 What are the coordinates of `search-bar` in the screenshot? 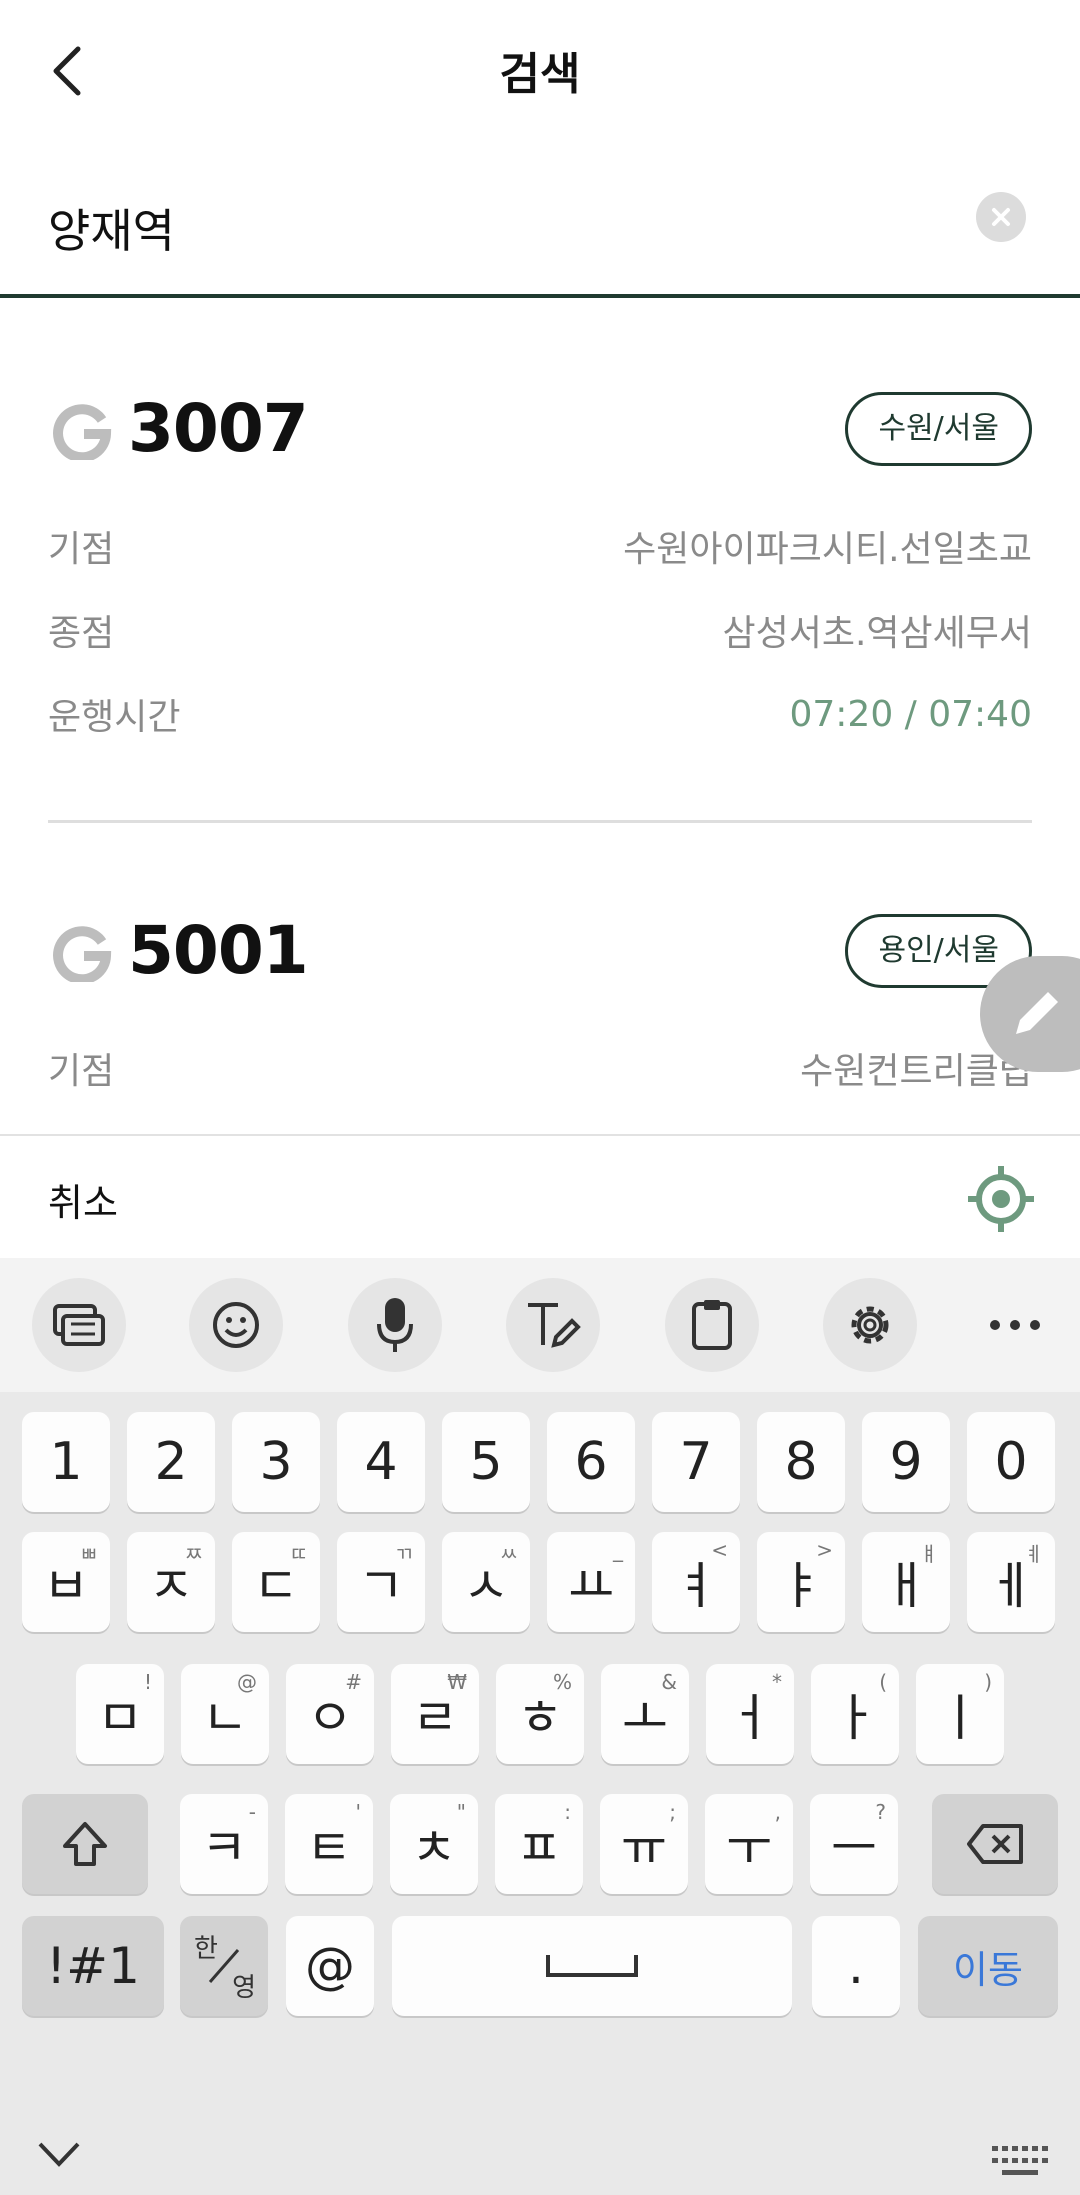 It's located at (540, 229).